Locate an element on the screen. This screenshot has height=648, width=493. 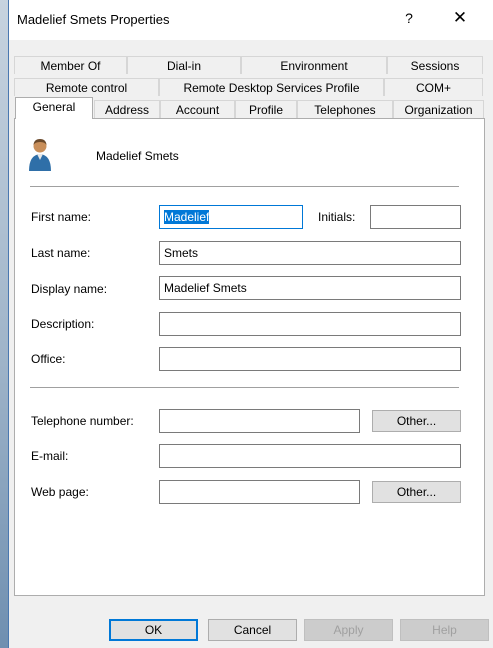
help-button: Help is located at coordinates (444, 630).